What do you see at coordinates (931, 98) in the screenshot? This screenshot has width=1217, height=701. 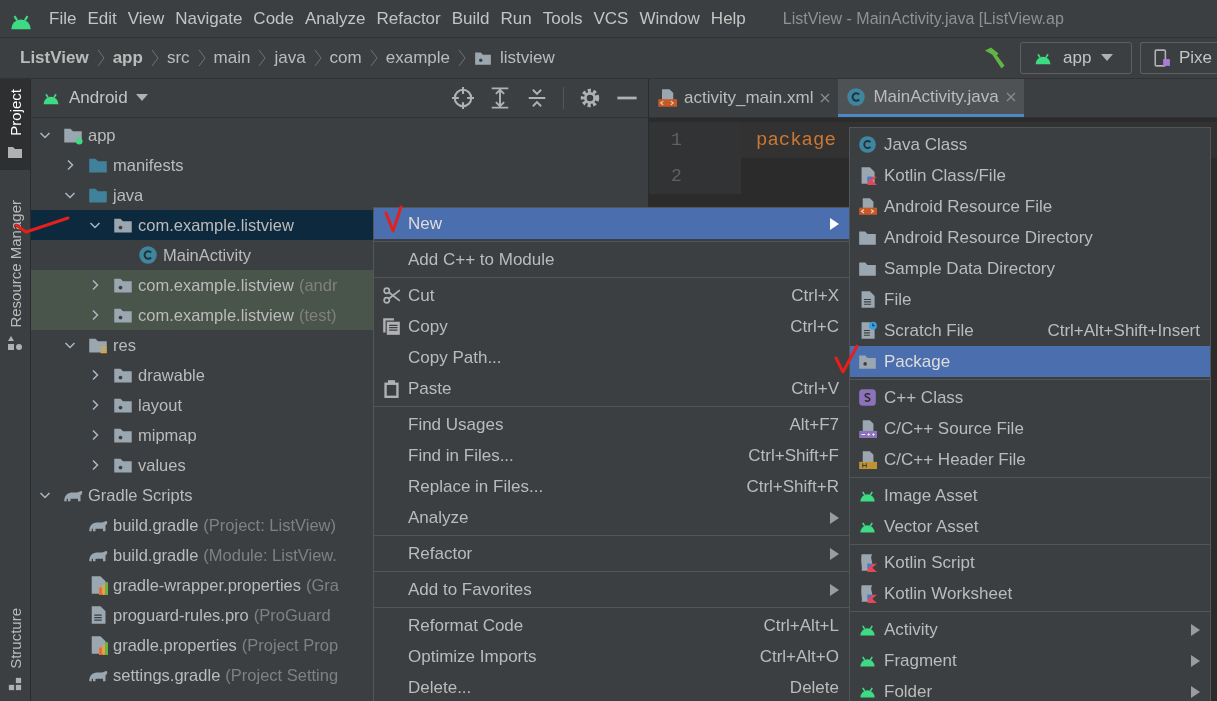 I see `editor-tab: MainActivity.java` at bounding box center [931, 98].